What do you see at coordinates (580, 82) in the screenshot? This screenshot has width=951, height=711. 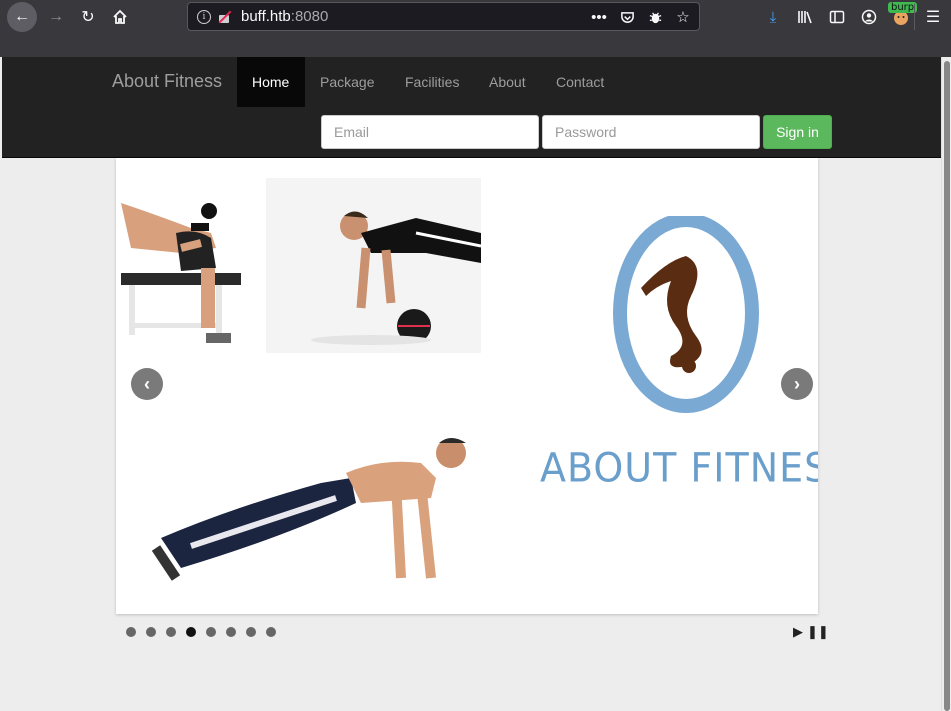 I see `nav-contact: Contact` at bounding box center [580, 82].